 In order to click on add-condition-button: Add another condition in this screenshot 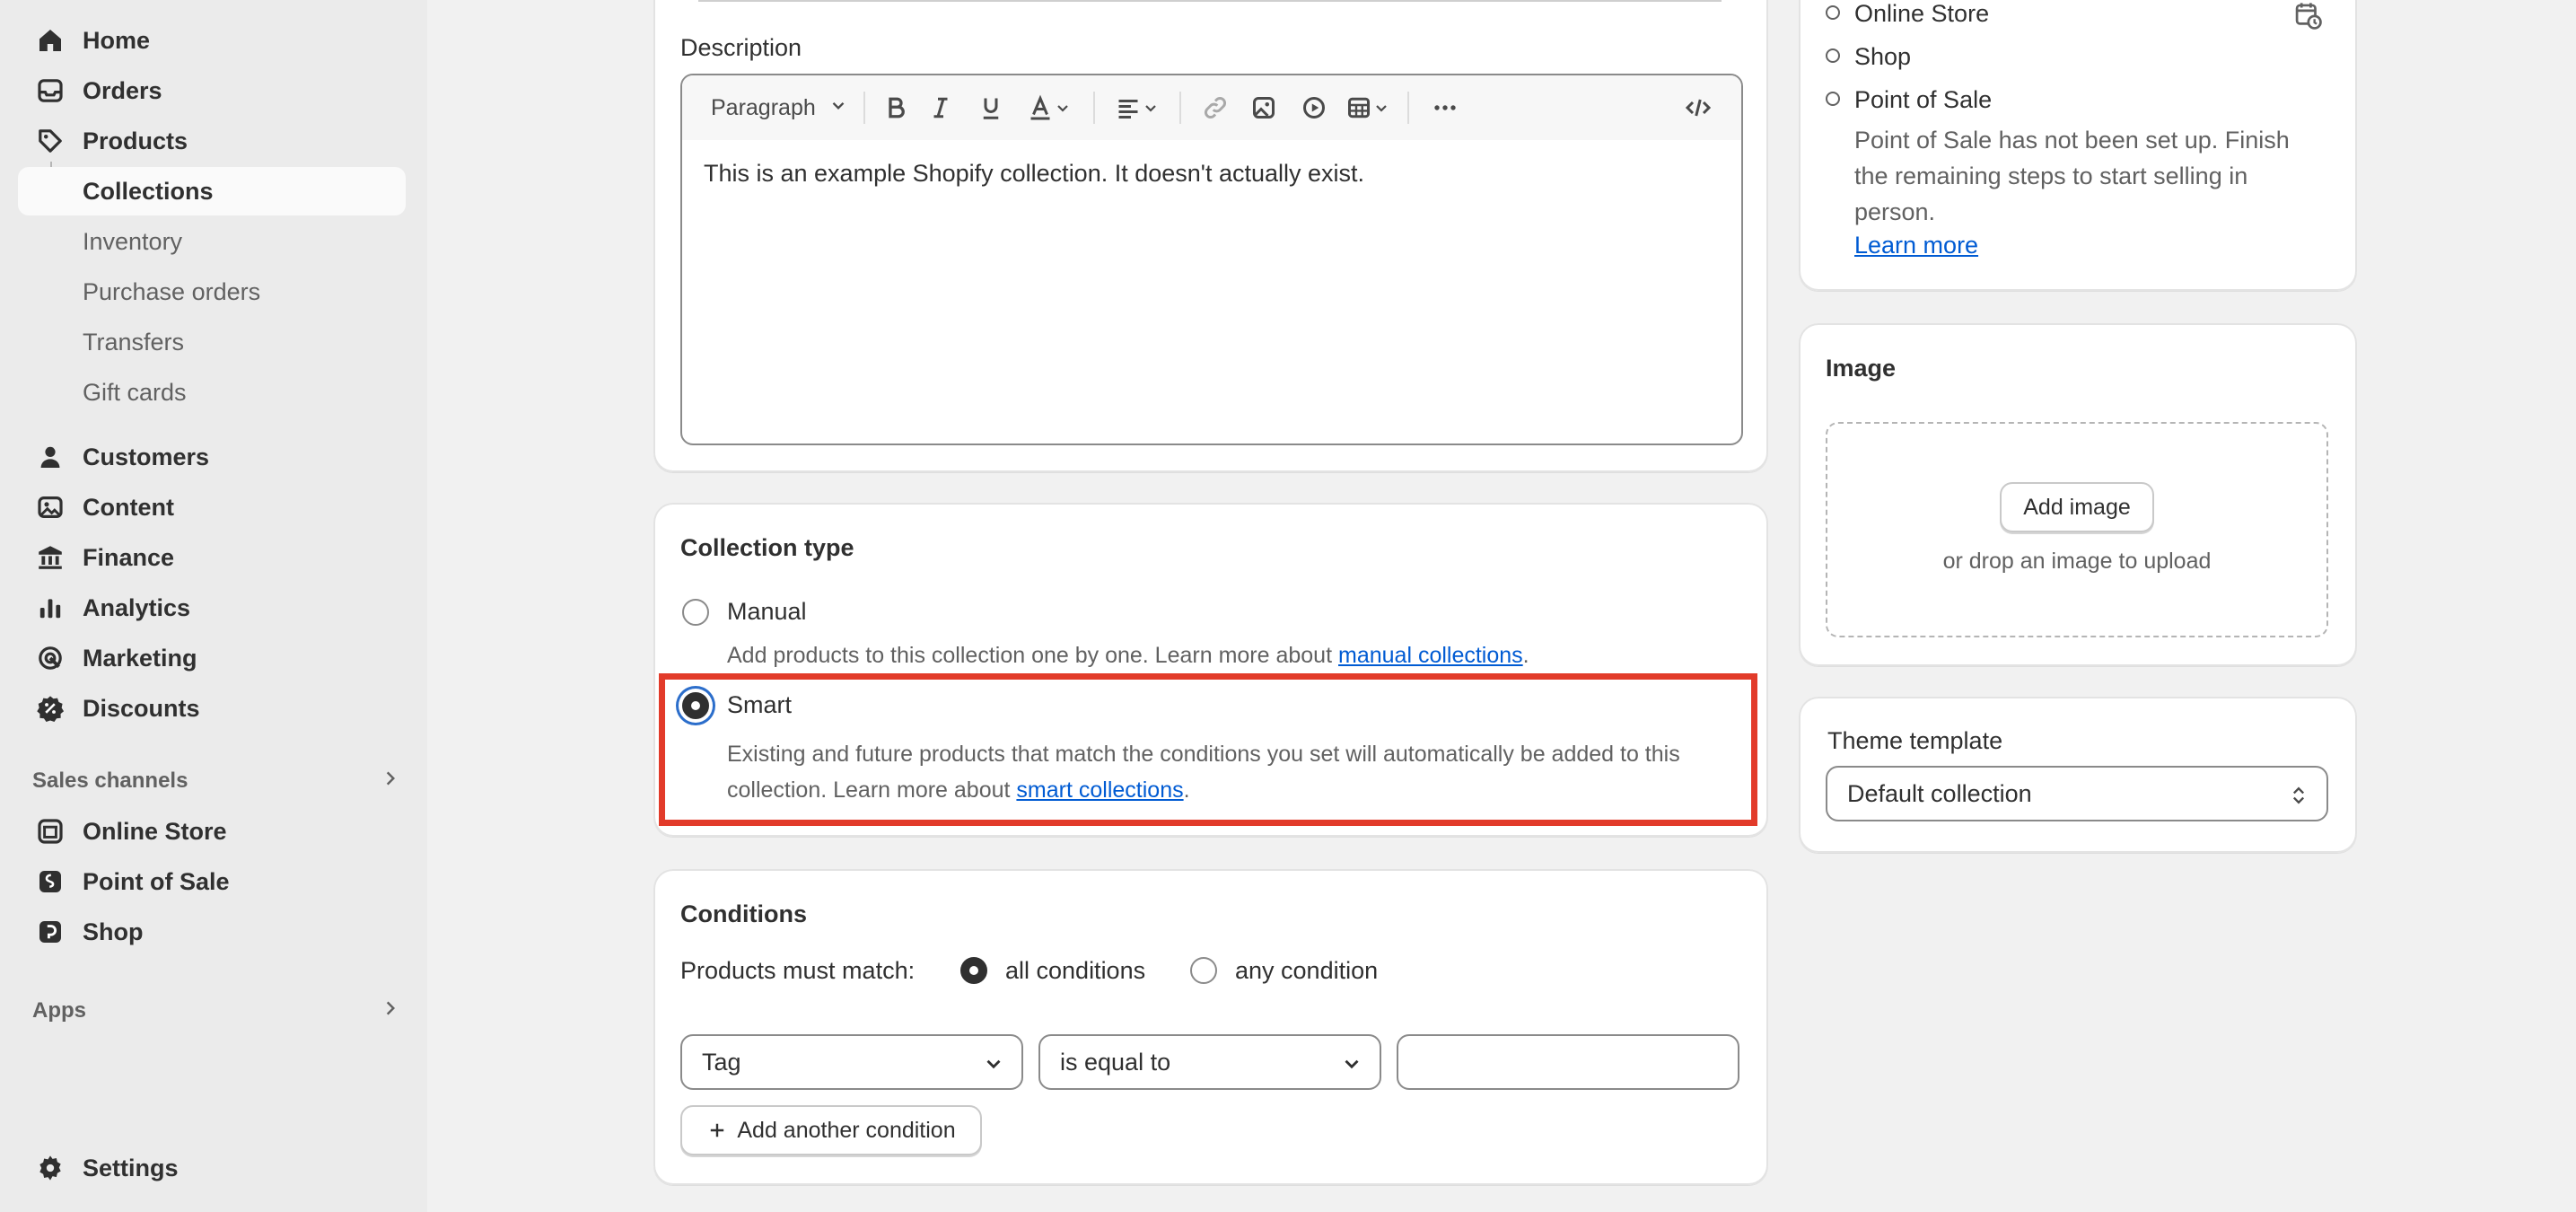, I will do `click(831, 1130)`.